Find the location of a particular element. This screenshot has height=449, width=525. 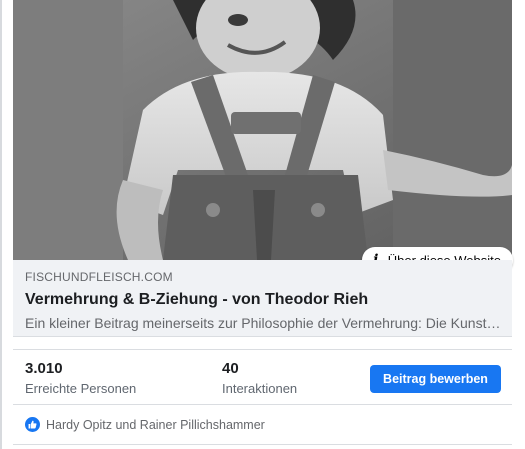

reach-label: Erreichte Personen is located at coordinates (81, 388).